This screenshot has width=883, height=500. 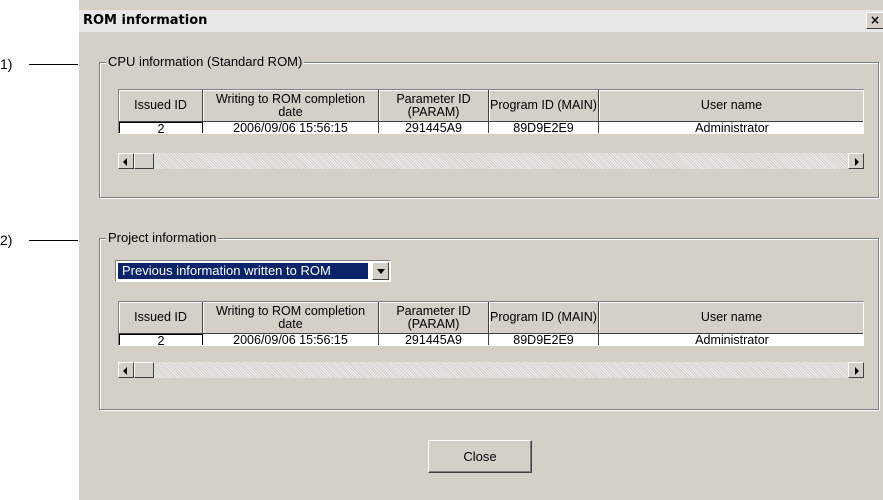 I want to click on rom-info-source-select: Previous information written to ROM, so click(x=253, y=271).